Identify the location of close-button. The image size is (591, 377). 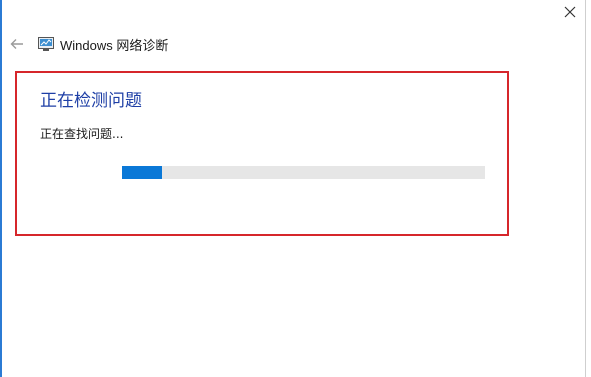
(570, 12).